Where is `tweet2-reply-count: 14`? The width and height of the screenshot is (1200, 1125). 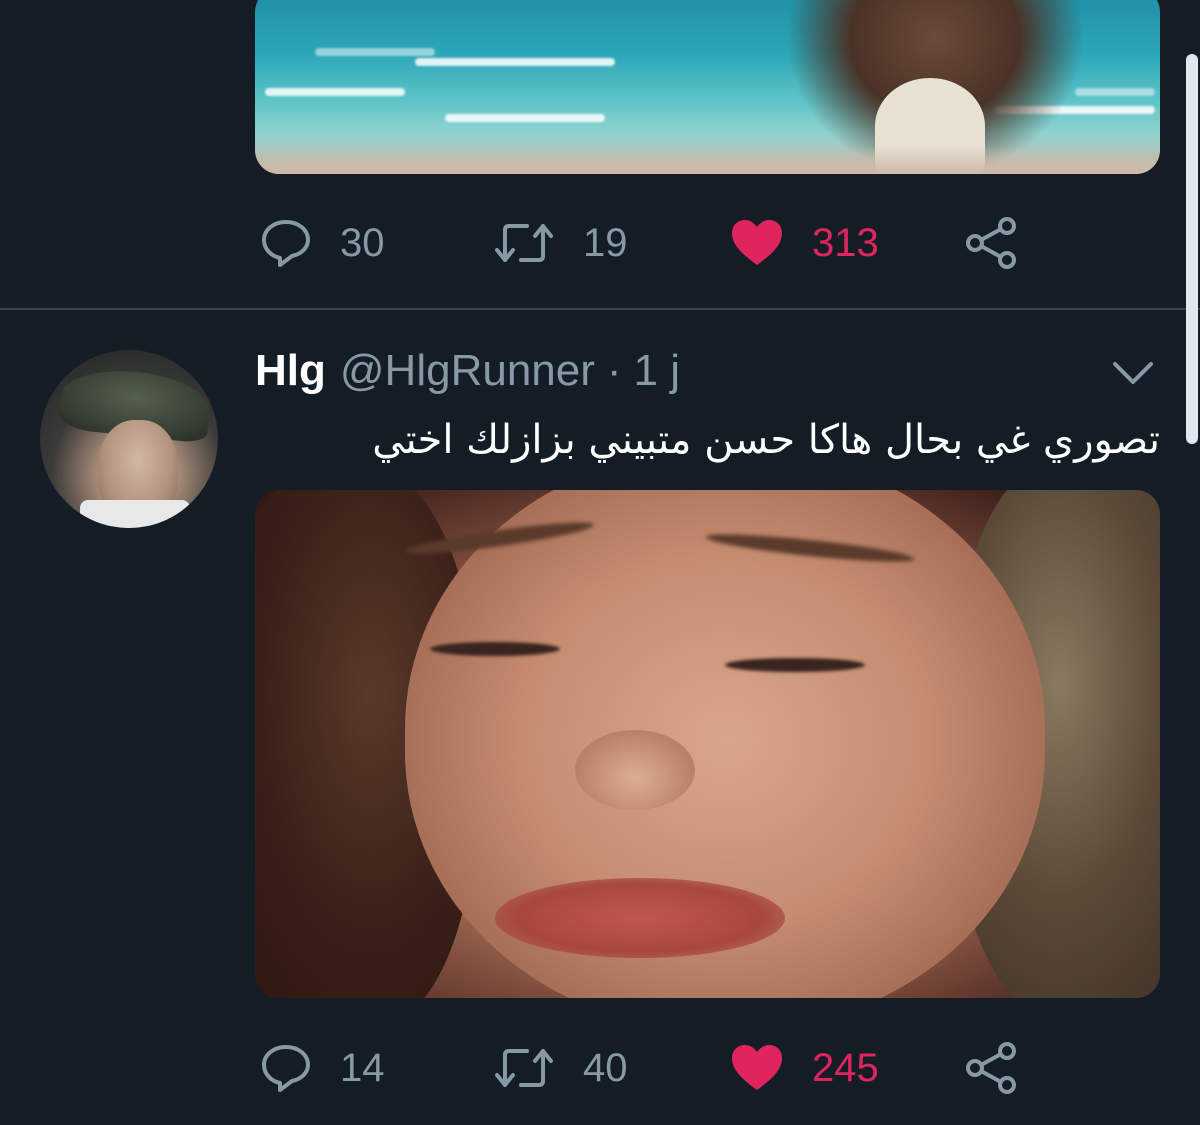 tweet2-reply-count: 14 is located at coordinates (362, 1067).